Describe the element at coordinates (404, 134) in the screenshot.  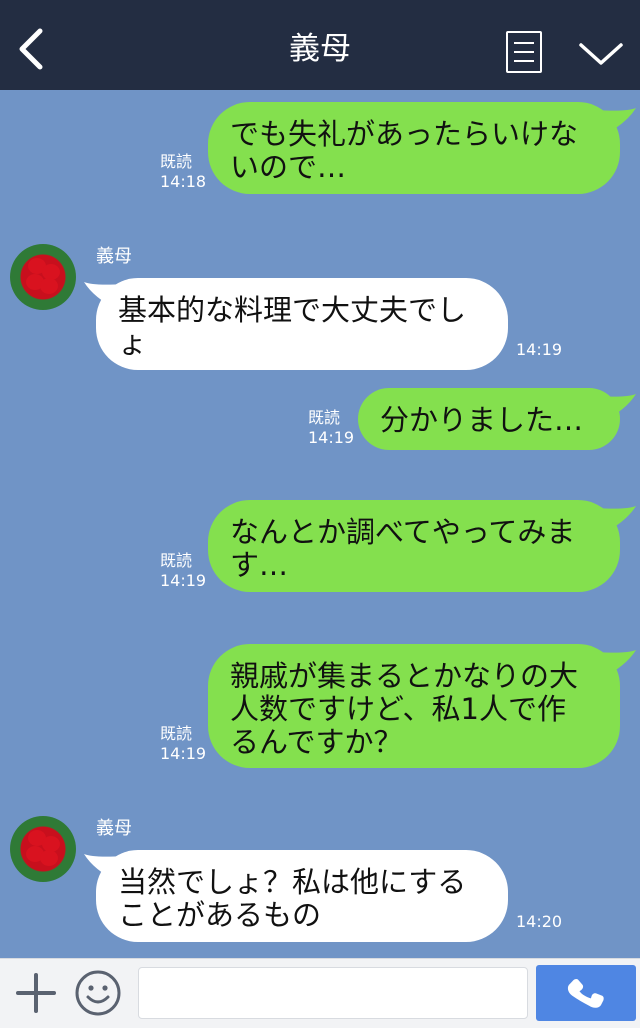
I see `message-line: でも失礼があったらいけな` at that location.